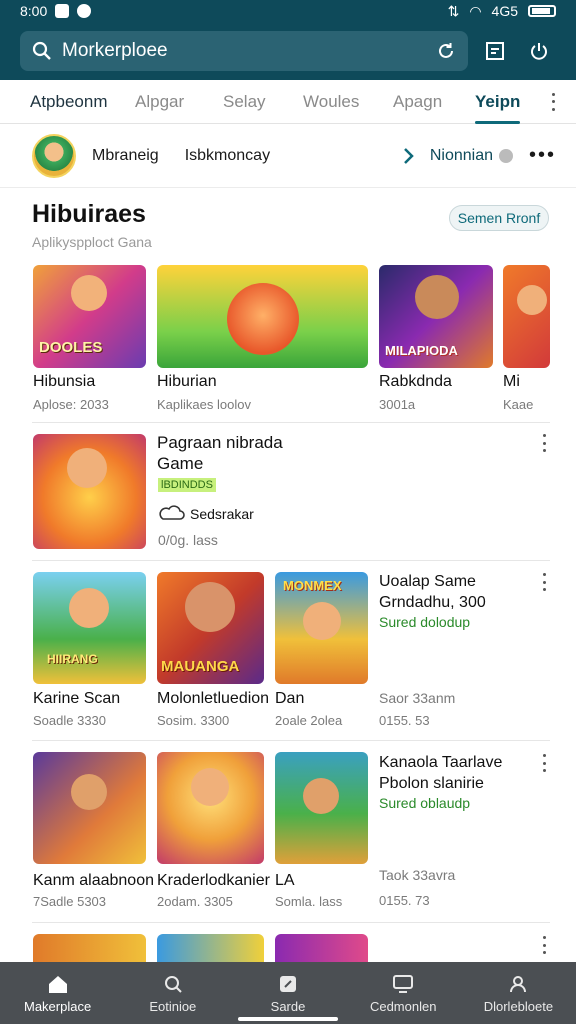 This screenshot has width=576, height=1024. I want to click on power-icon, so click(539, 51).